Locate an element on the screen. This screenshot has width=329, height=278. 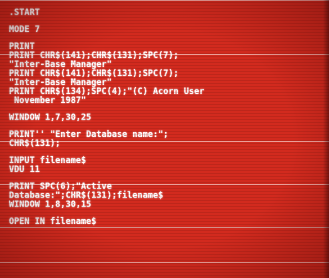
code-line: VDU 11 is located at coordinates (24, 169).